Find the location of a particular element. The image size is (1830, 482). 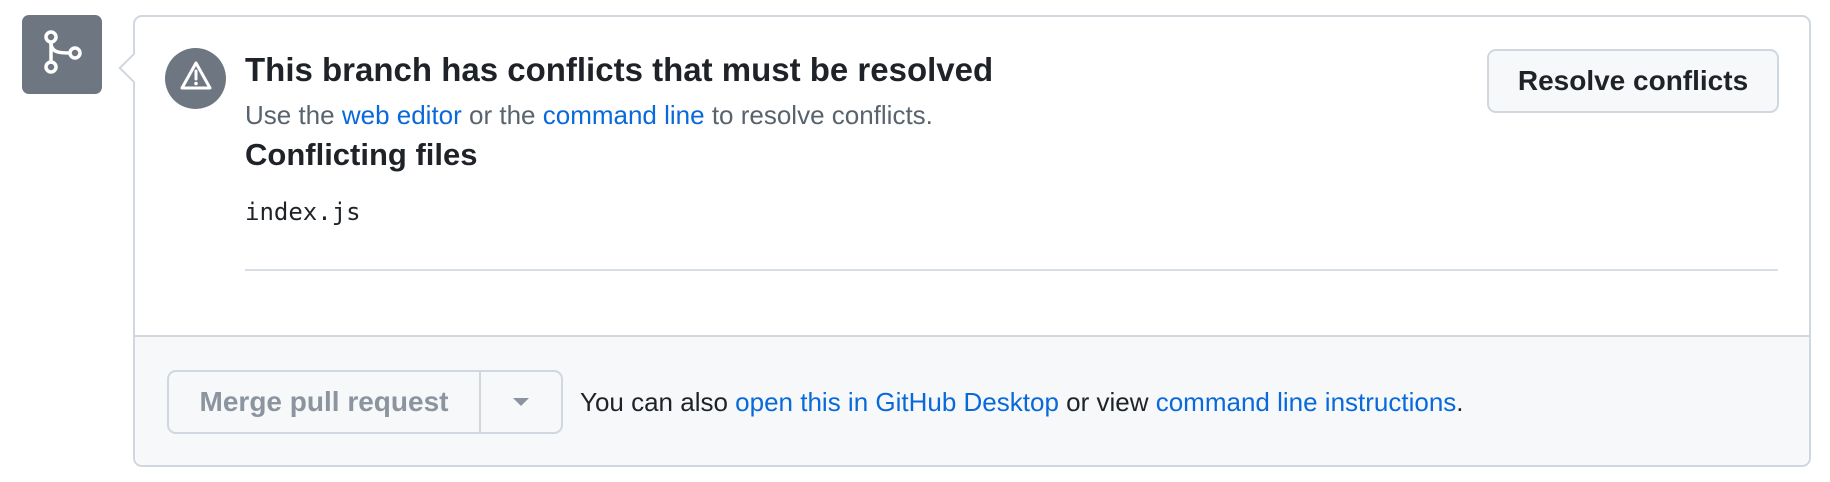

footer-text-suffix: . is located at coordinates (1460, 402).